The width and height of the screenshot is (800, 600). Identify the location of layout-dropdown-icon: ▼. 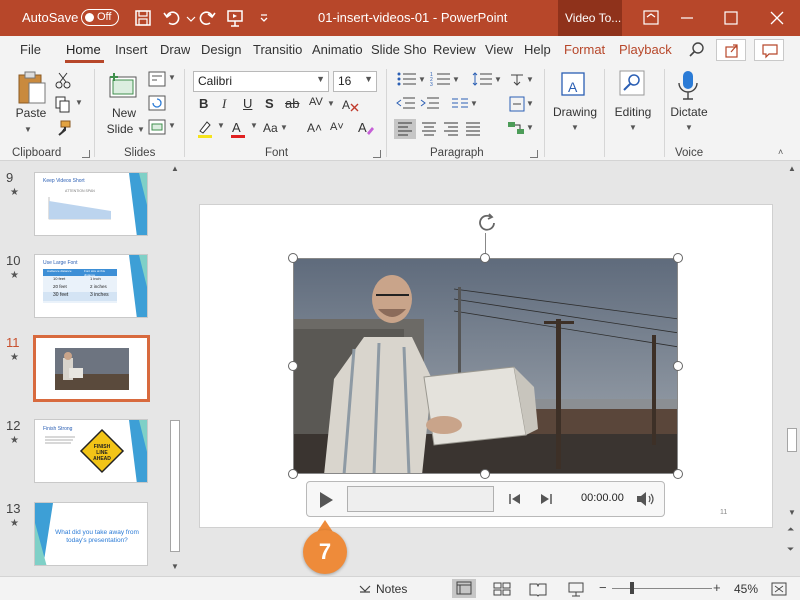
(172, 77).